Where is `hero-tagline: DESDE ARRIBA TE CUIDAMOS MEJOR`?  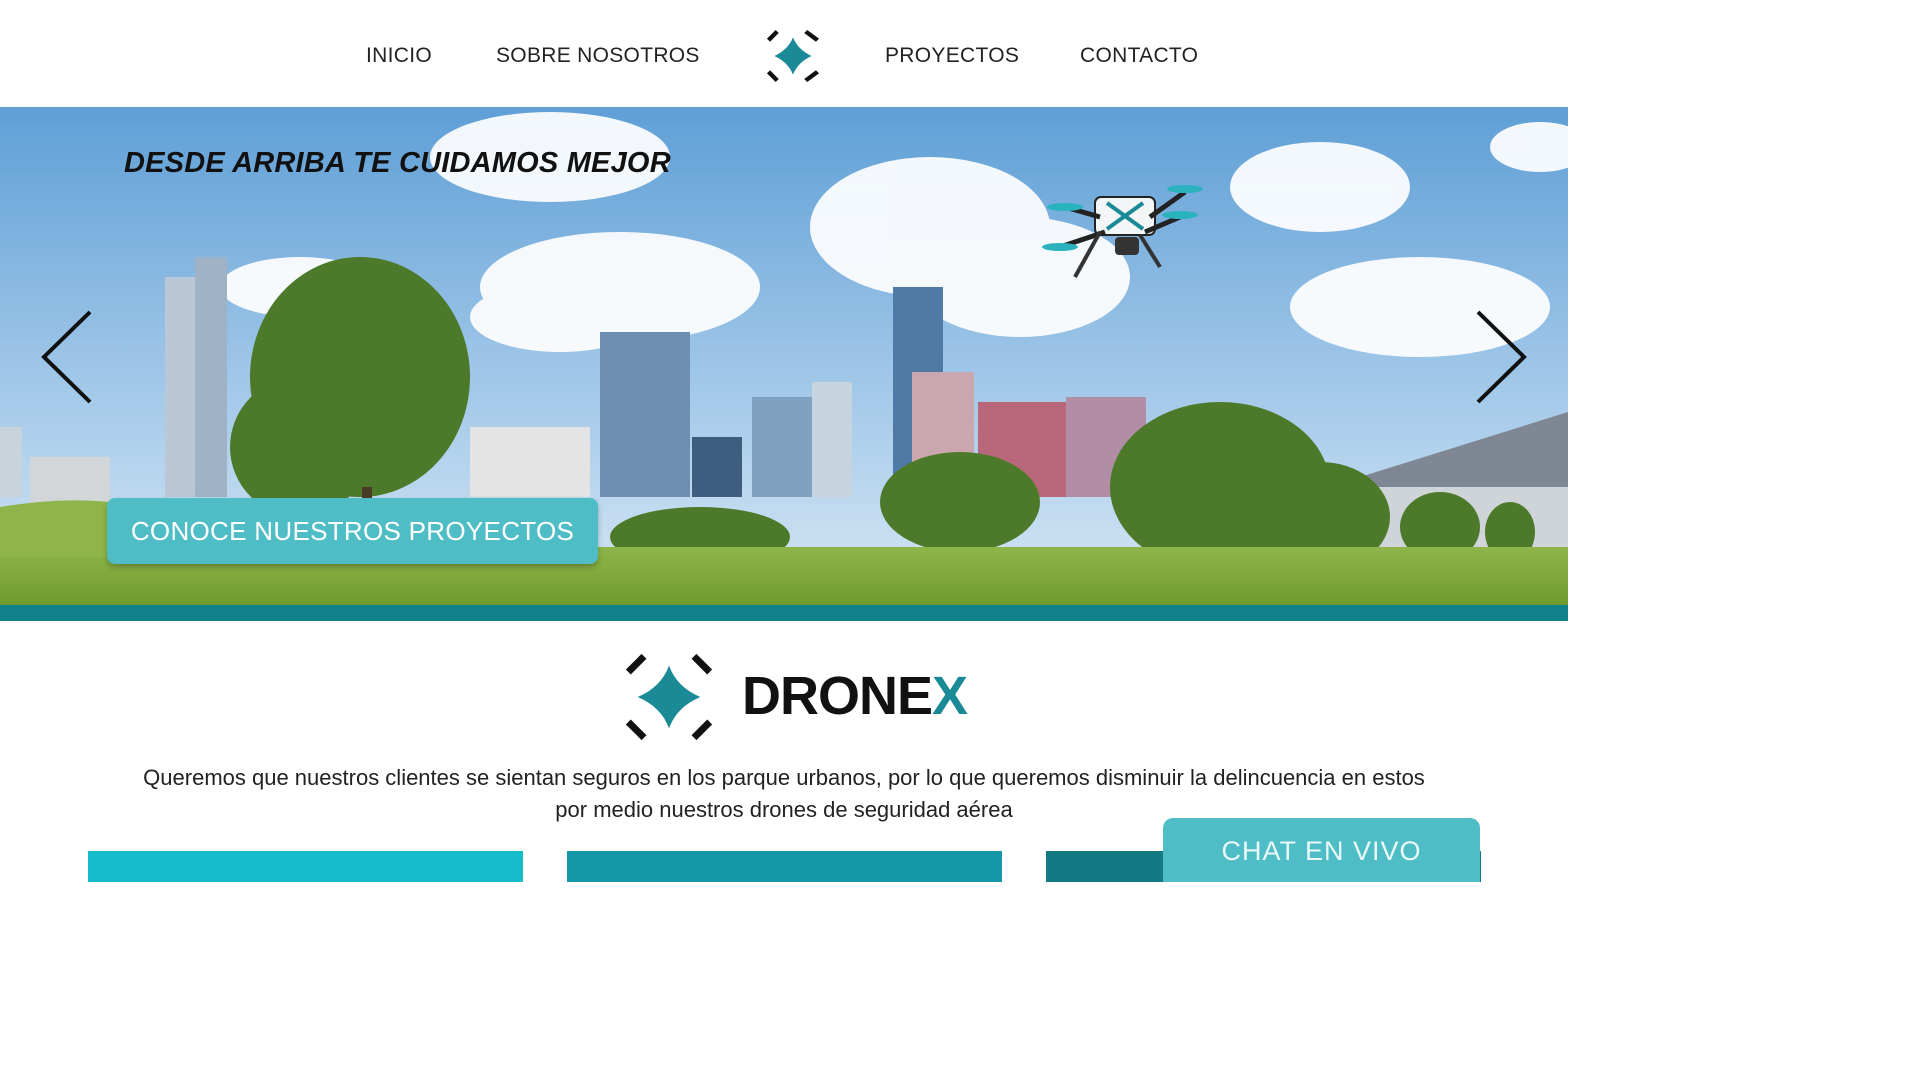 hero-tagline: DESDE ARRIBA TE CUIDAMOS MEJOR is located at coordinates (397, 163).